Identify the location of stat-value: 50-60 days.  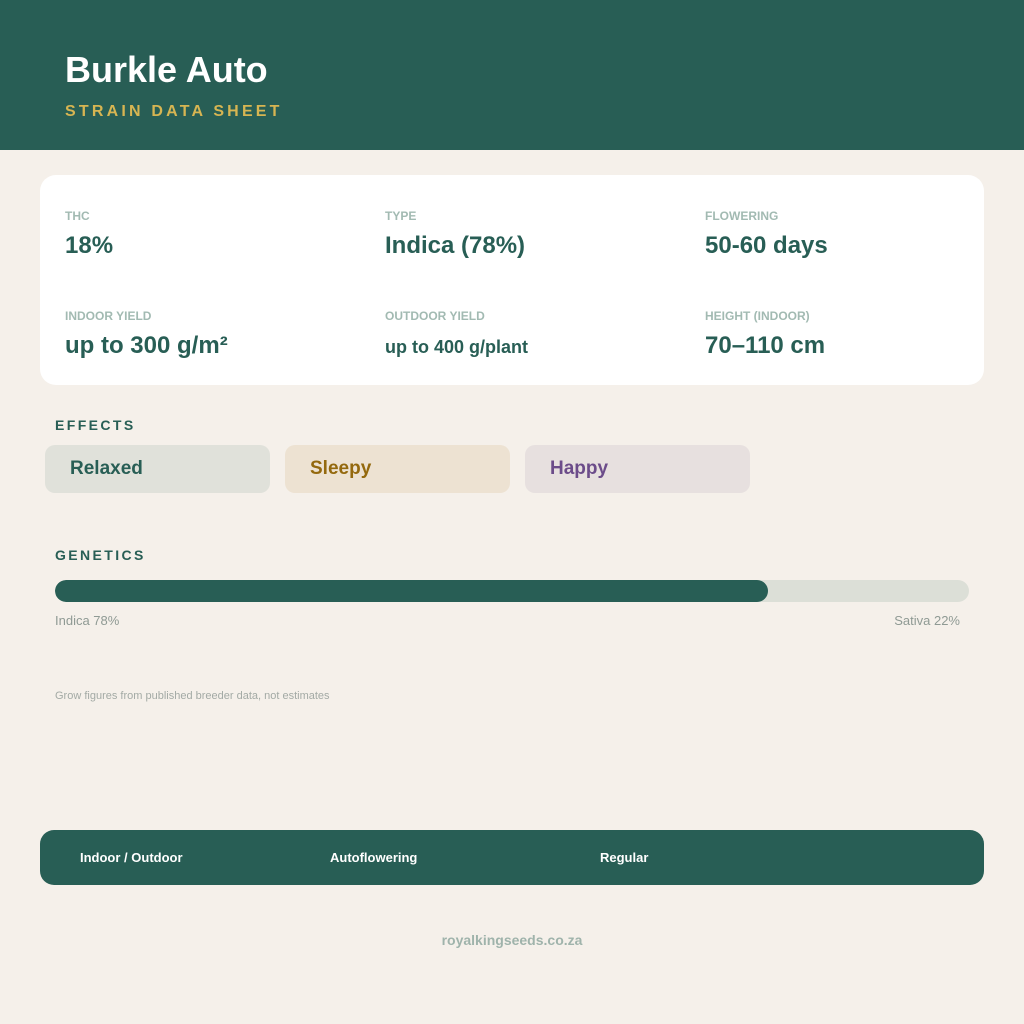
(766, 245).